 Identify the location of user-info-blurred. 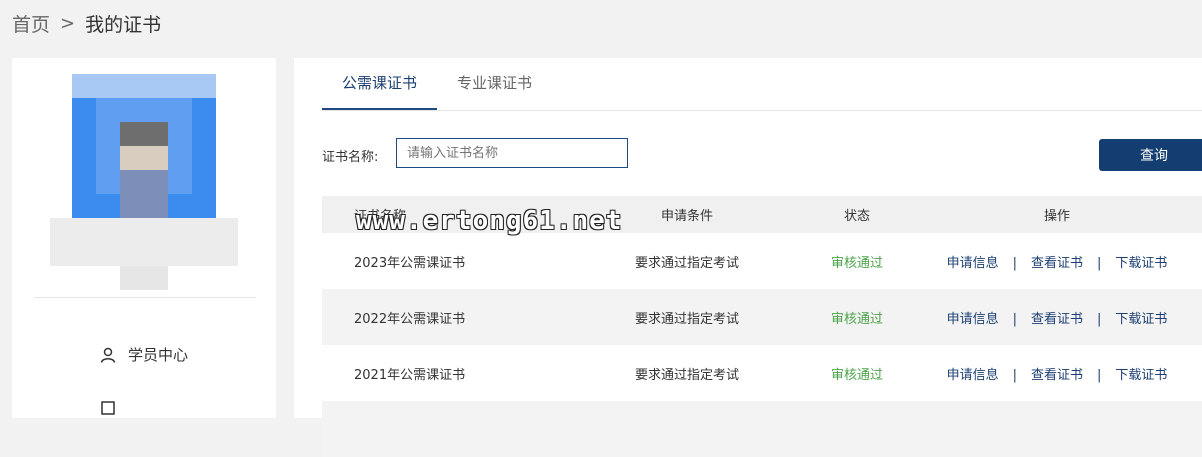
(144, 278).